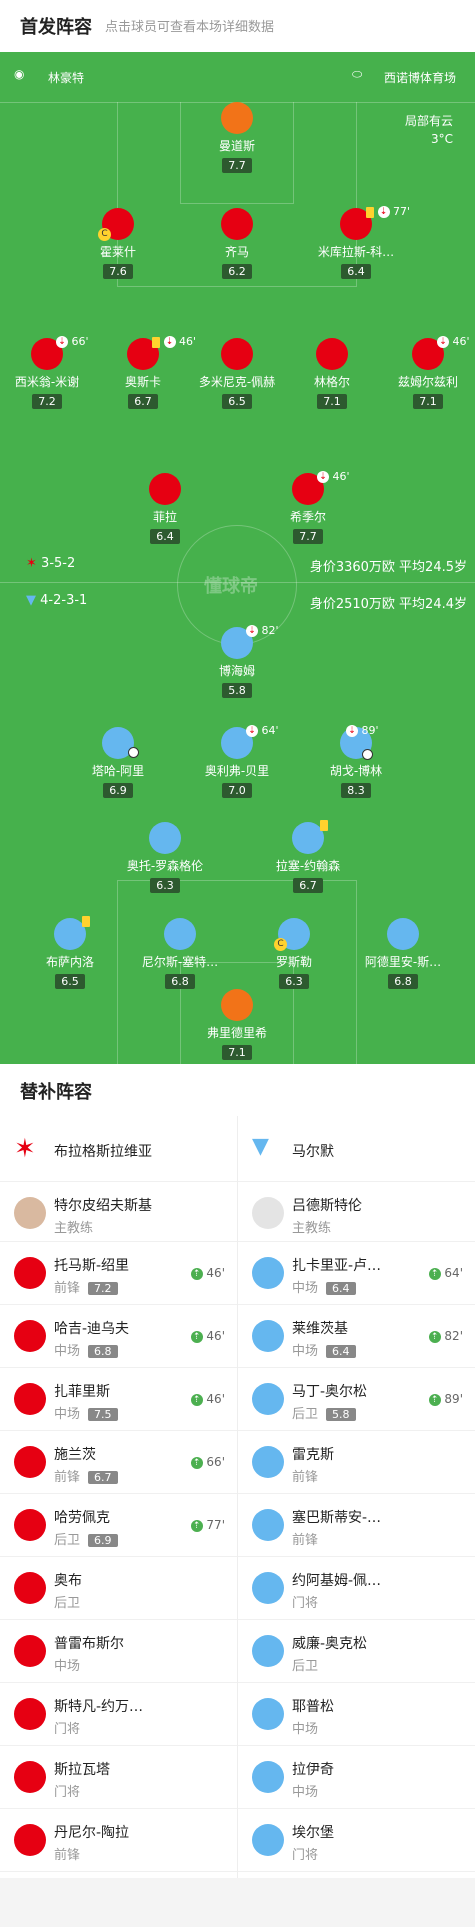 The width and height of the screenshot is (475, 1927). Describe the element at coordinates (51, 563) in the screenshot. I see `home-formation: ✶ 3-5-2` at that location.